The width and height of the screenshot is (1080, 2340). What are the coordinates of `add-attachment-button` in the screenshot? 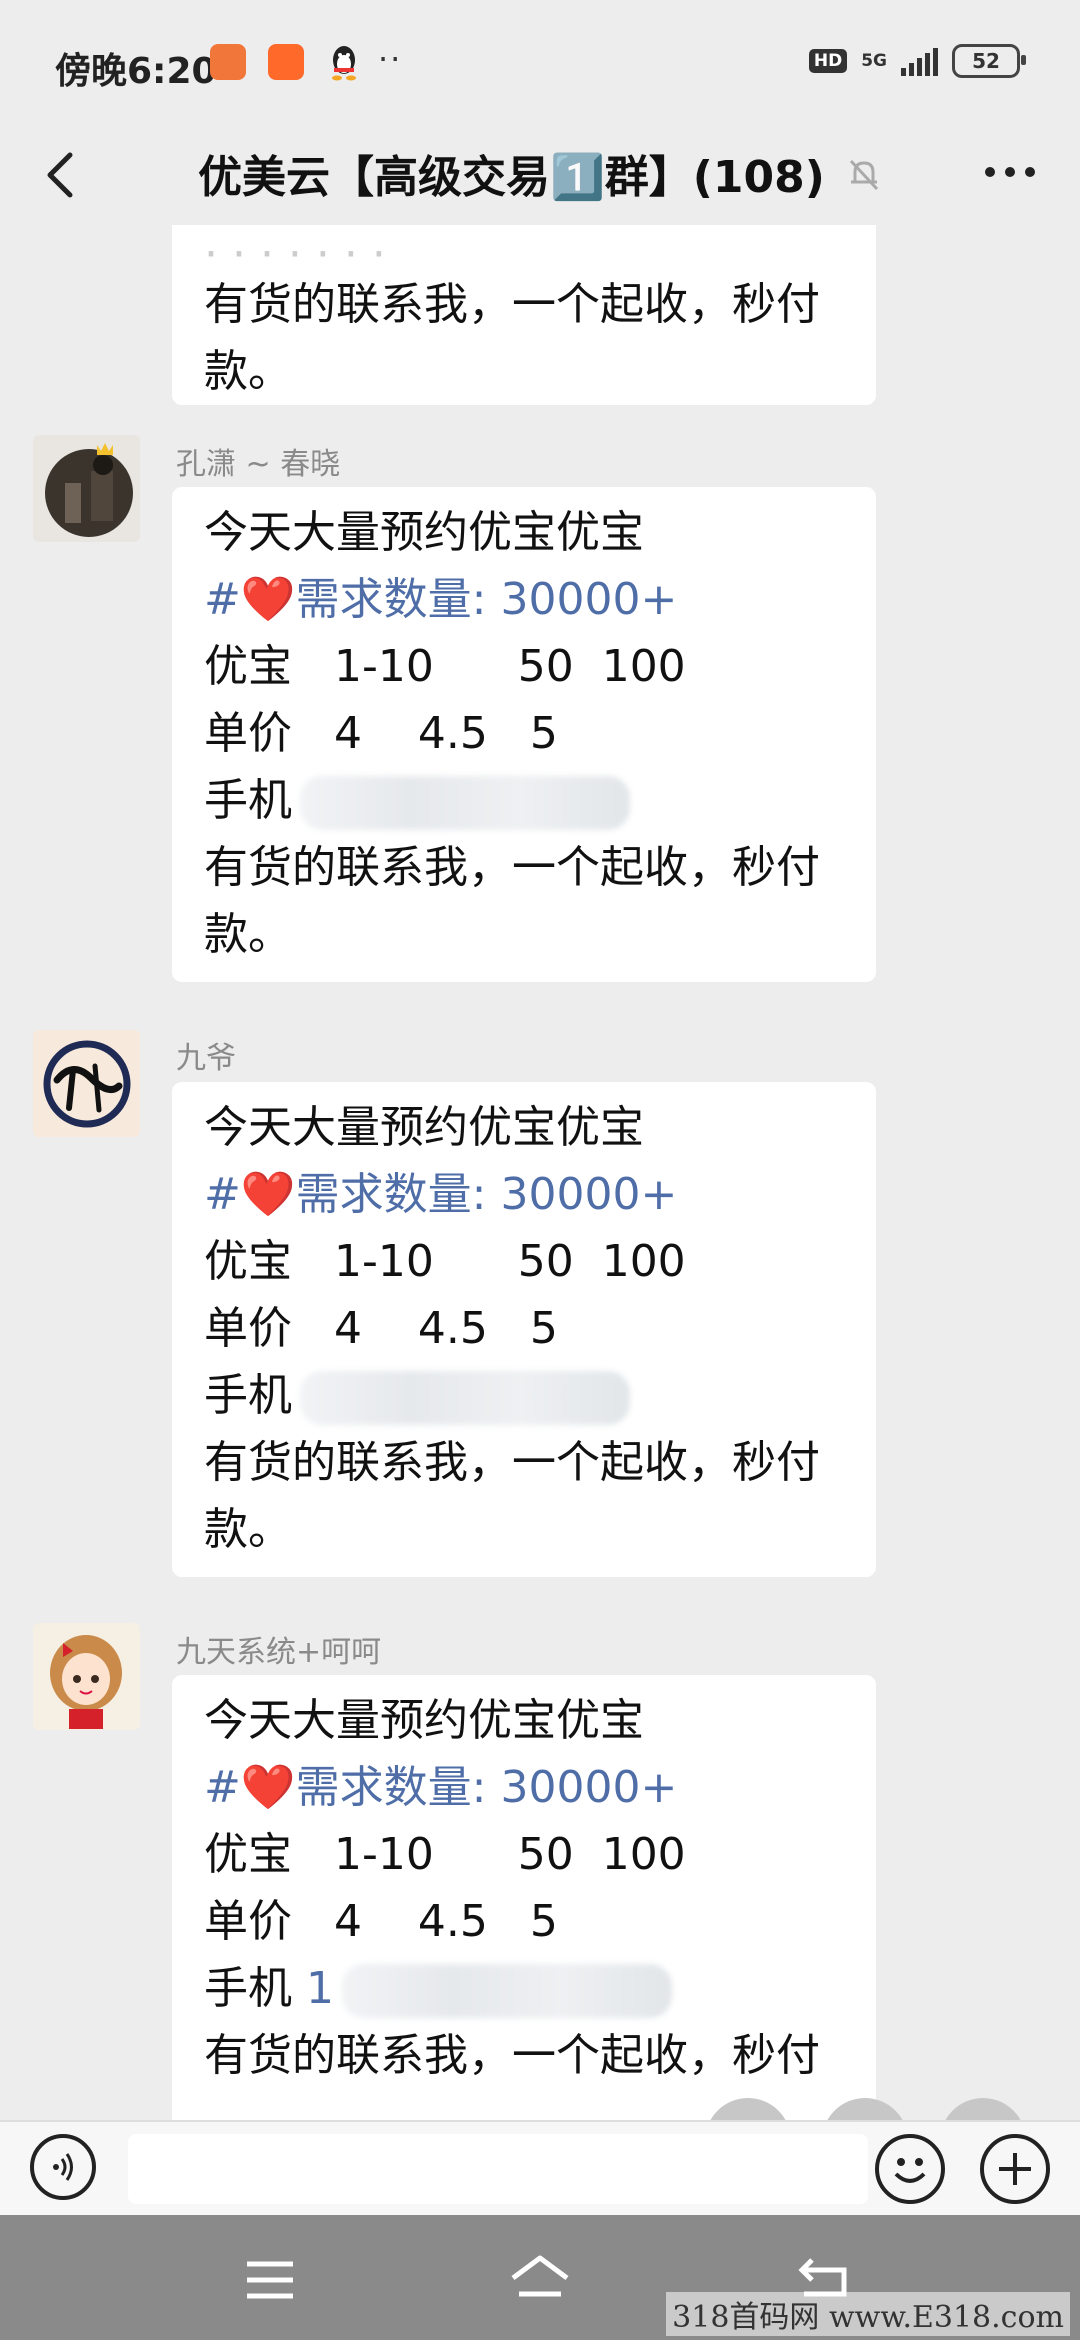 It's located at (1015, 2169).